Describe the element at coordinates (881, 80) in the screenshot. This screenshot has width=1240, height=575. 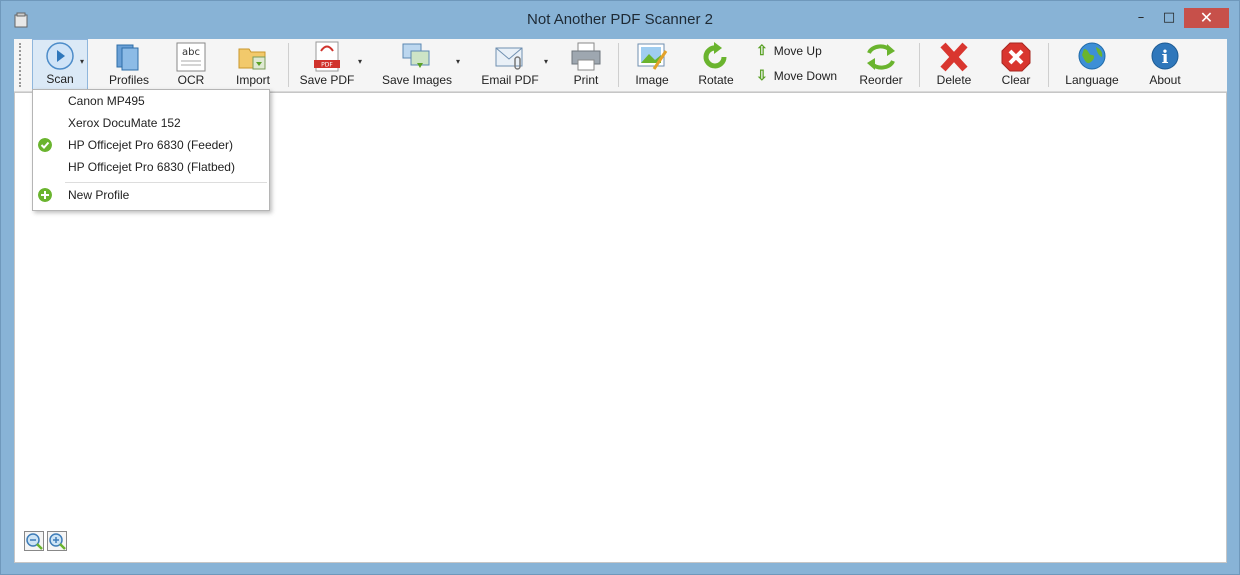
I see `reorder-label: Reorder` at that location.